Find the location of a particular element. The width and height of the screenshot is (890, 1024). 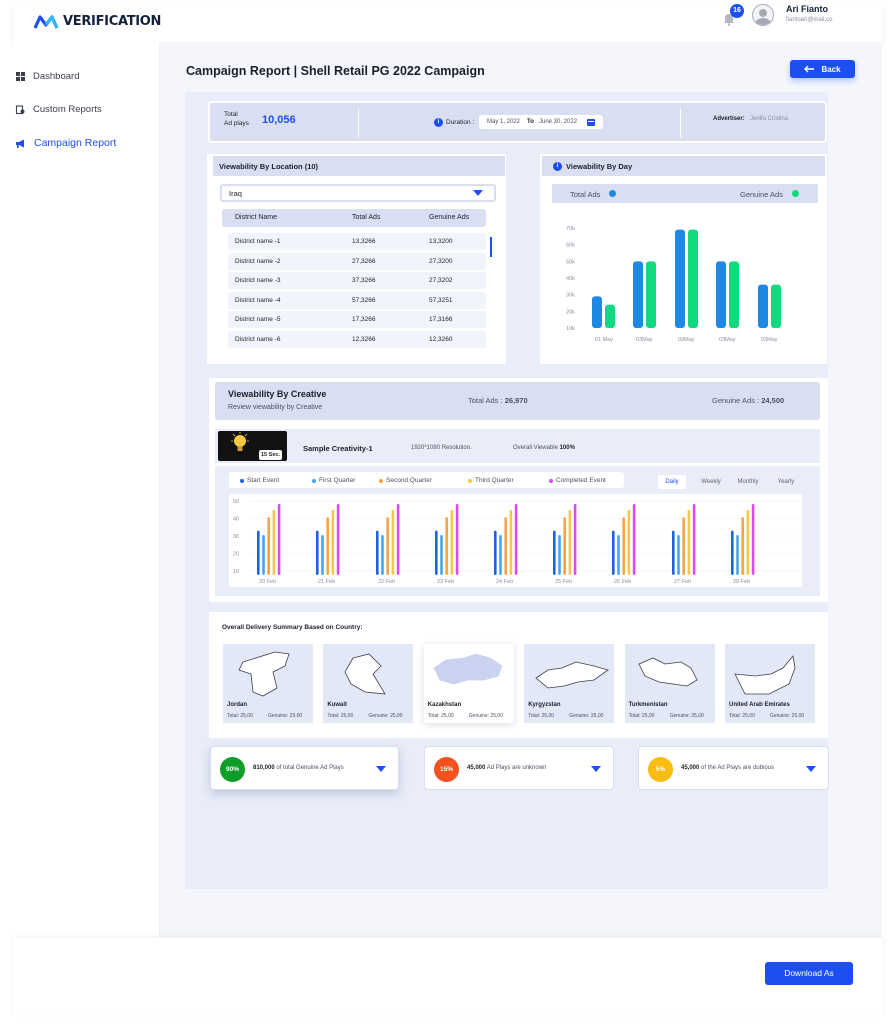

x-tick-label: 25 Feb is located at coordinates (563, 582).